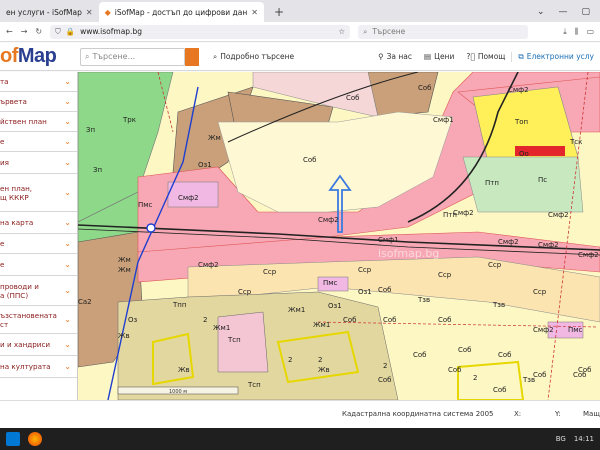 The image size is (600, 450). Describe the element at coordinates (443, 31) in the screenshot. I see `browser-search-bar: ⌕ Търсене` at that location.